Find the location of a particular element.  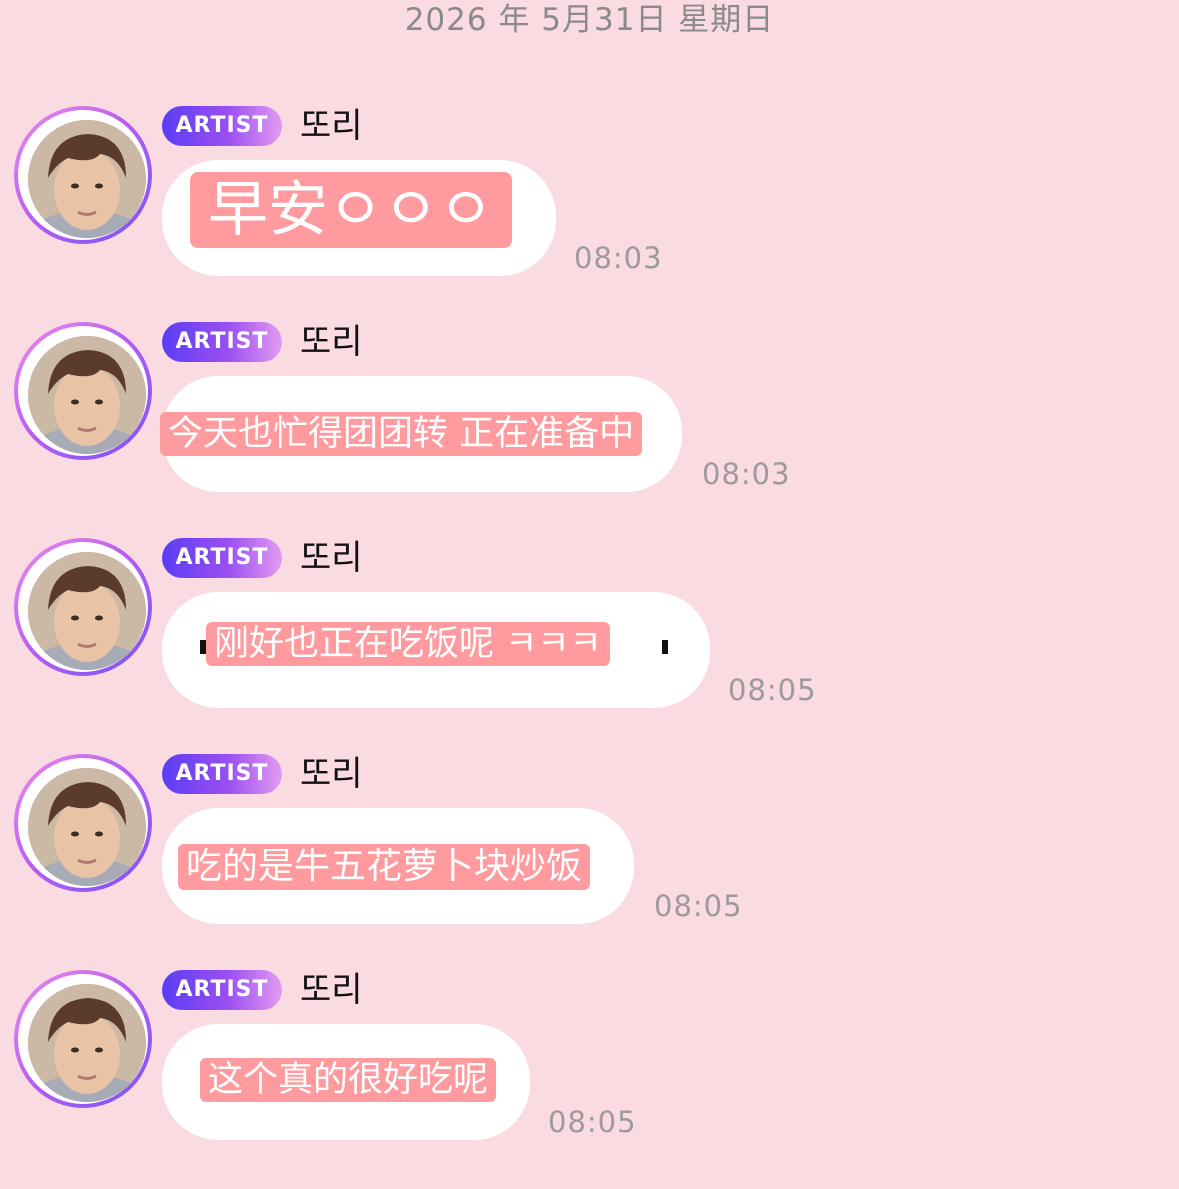

message-text: 这个真的很好吃呢 is located at coordinates (348, 1080).